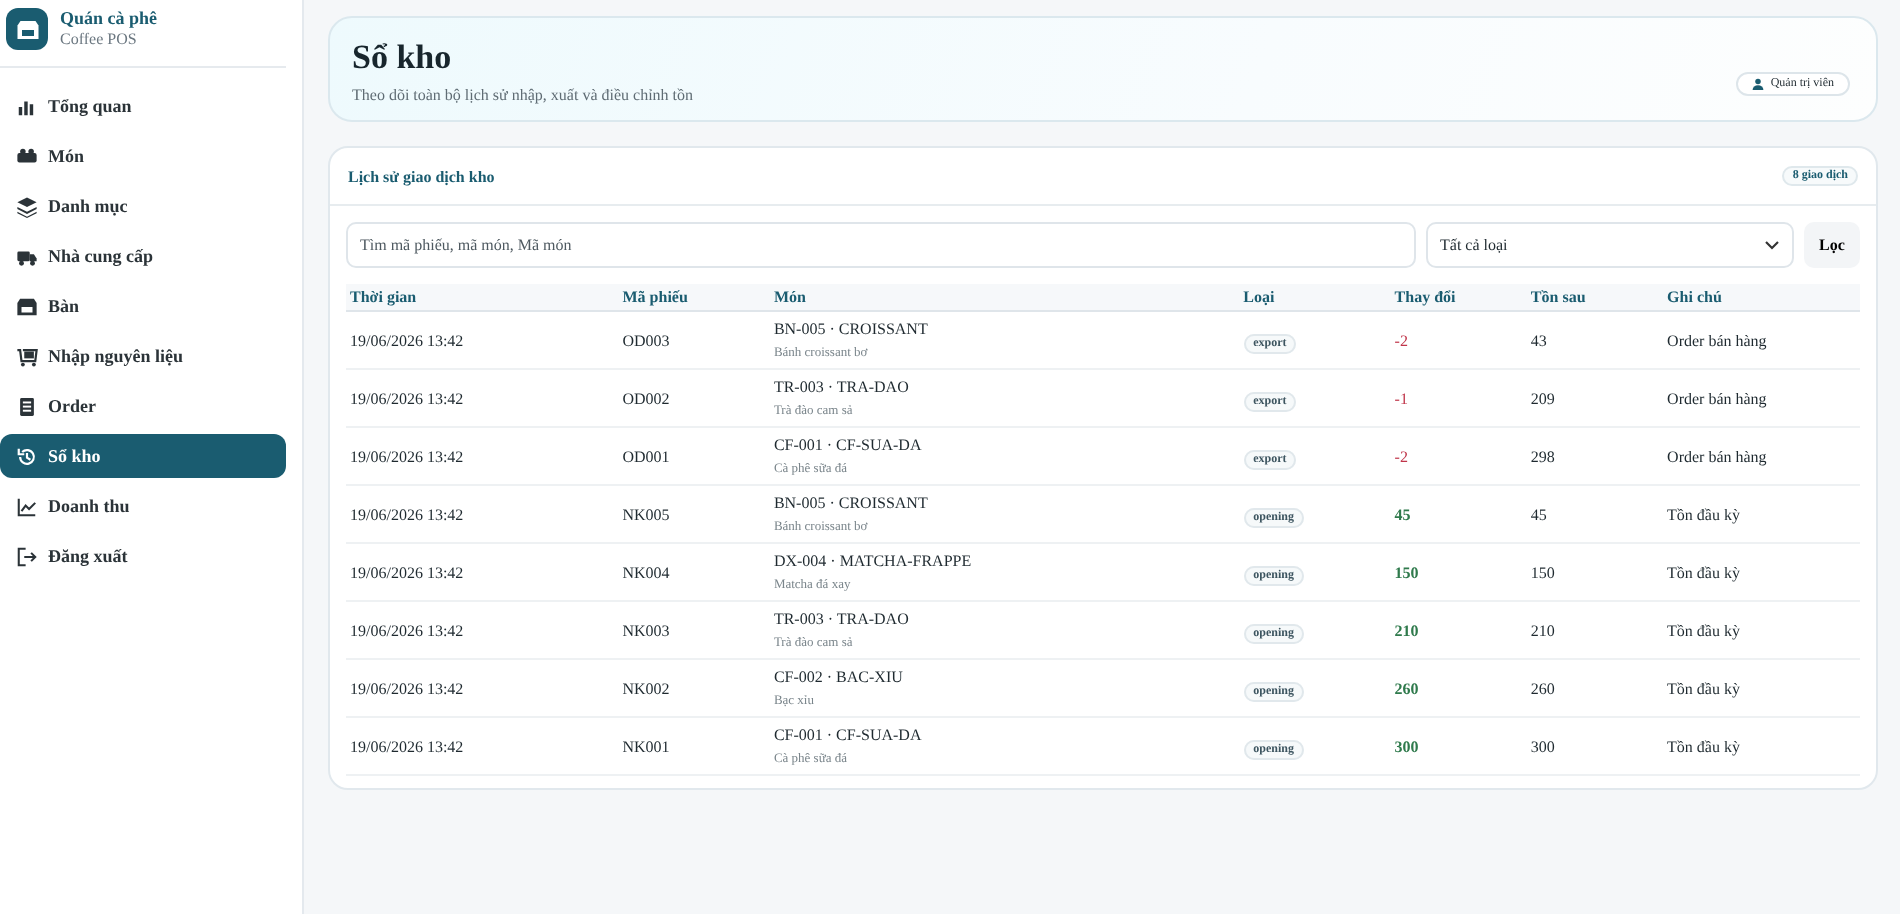 The width and height of the screenshot is (1900, 914). Describe the element at coordinates (523, 95) in the screenshot. I see `page-subtitle: Theo dõi toàn bộ lịch sử nhập, xuất và điều chỉnh tồn` at that location.